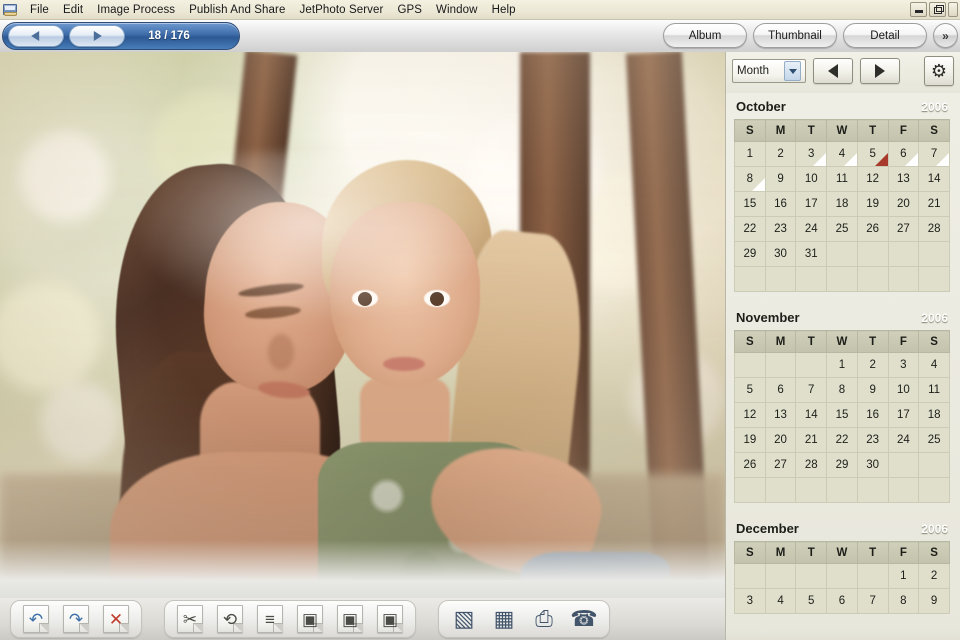 The width and height of the screenshot is (960, 640). Describe the element at coordinates (73, 10) in the screenshot. I see `menu-item-edit: Edit` at that location.